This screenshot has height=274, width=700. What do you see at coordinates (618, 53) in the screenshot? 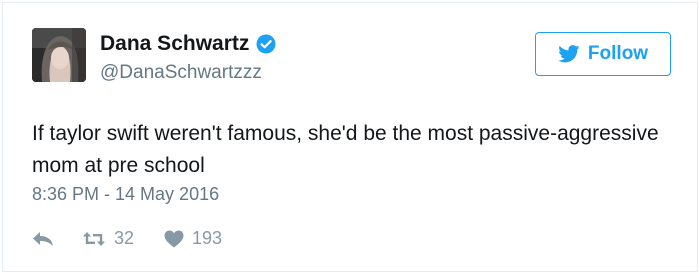
I see `follow-label: Follow` at bounding box center [618, 53].